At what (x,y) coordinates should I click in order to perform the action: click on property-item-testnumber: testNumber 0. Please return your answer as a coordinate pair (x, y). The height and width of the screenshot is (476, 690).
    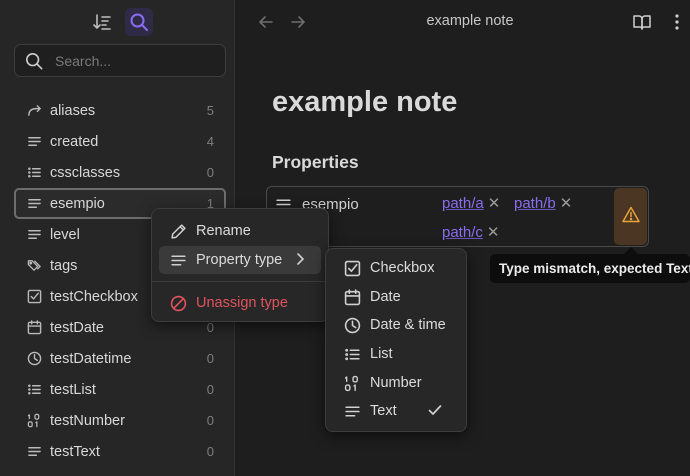
    Looking at the image, I should click on (120, 420).